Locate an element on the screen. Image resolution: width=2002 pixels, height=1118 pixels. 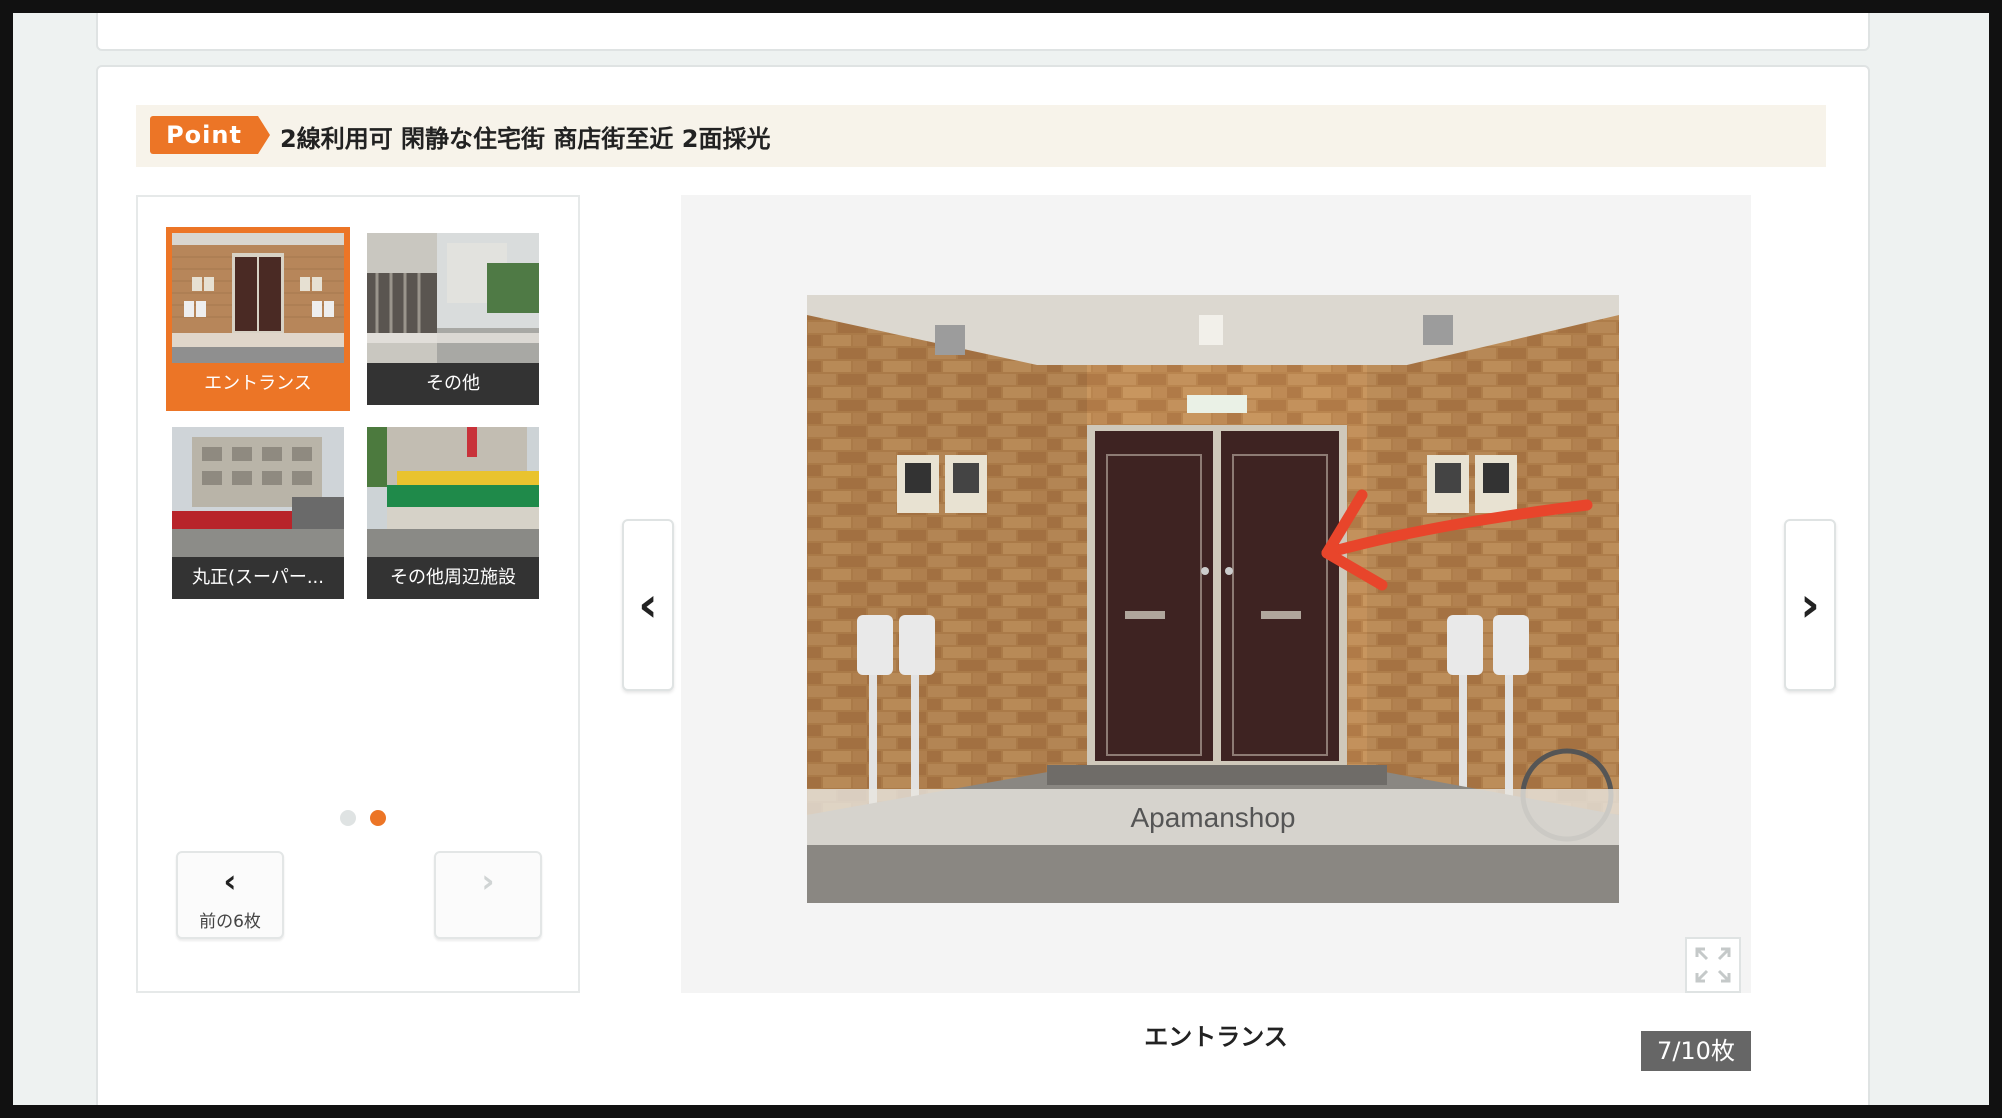
thumbnail-nearby-facility: その他周辺施設 is located at coordinates (453, 513).